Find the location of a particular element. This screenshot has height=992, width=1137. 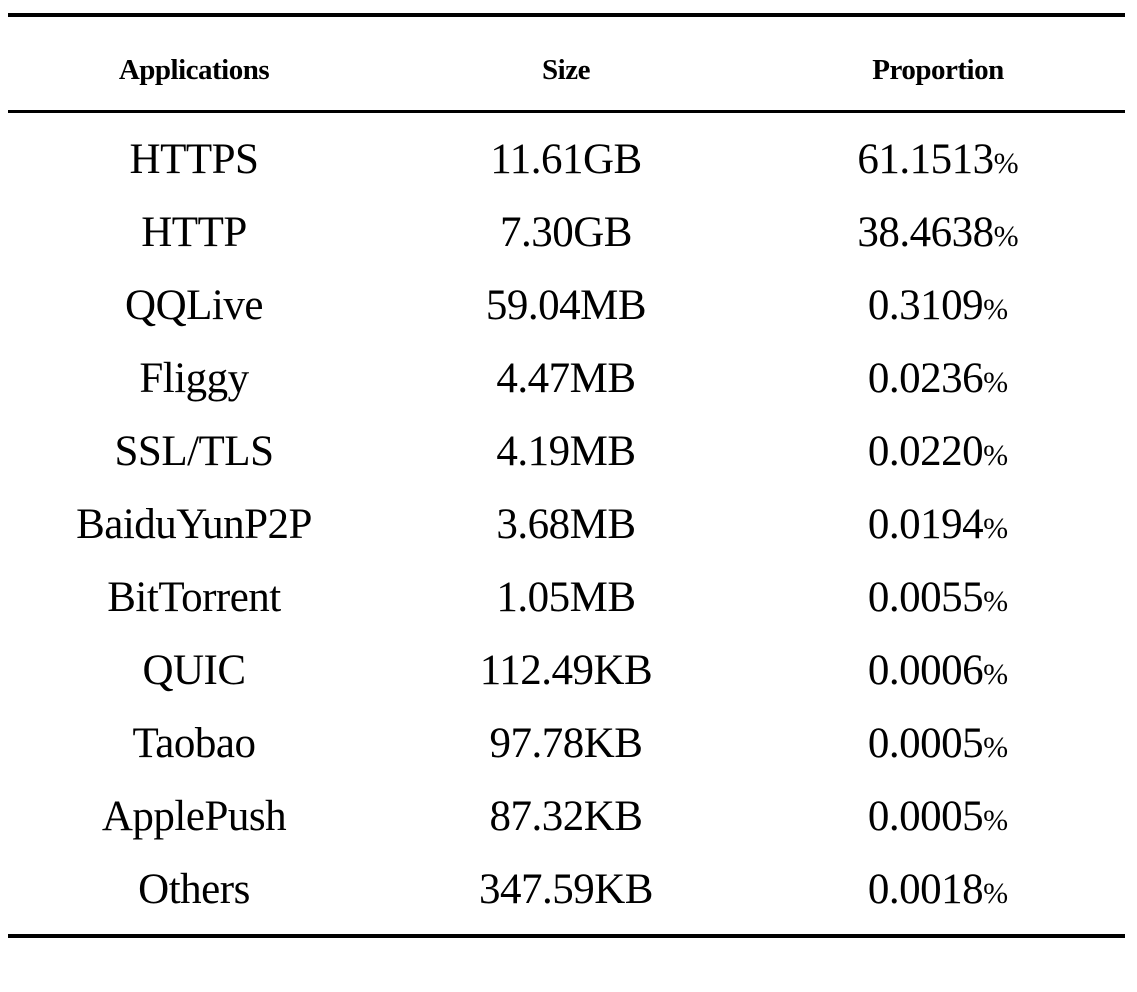

application-cell: HTTPS is located at coordinates (194, 159).